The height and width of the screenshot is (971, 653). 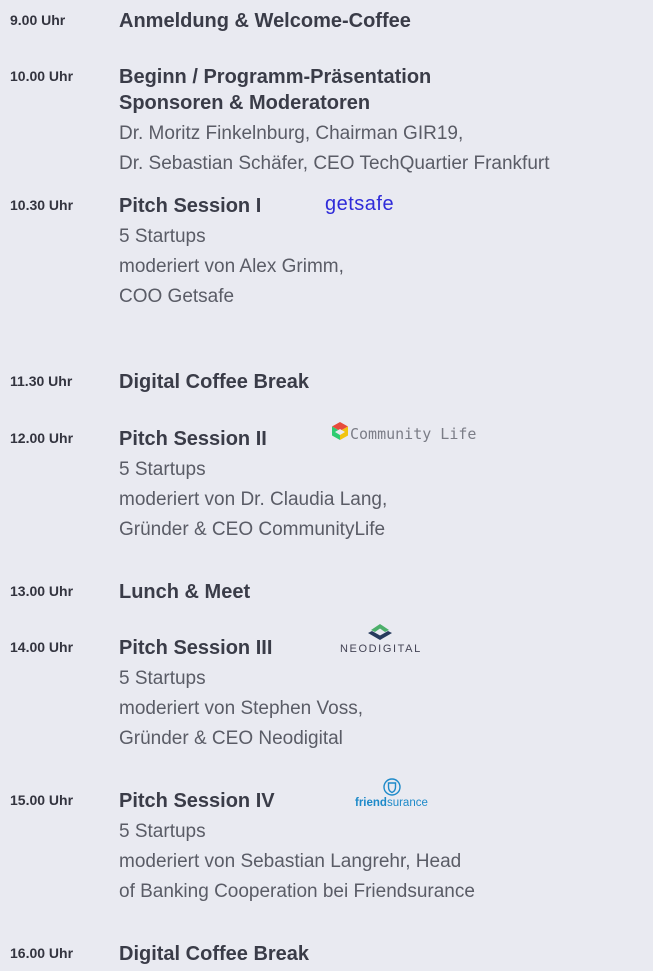 What do you see at coordinates (297, 891) in the screenshot?
I see `agenda-detail-line: of Banking Cooperation bei Friendsurance` at bounding box center [297, 891].